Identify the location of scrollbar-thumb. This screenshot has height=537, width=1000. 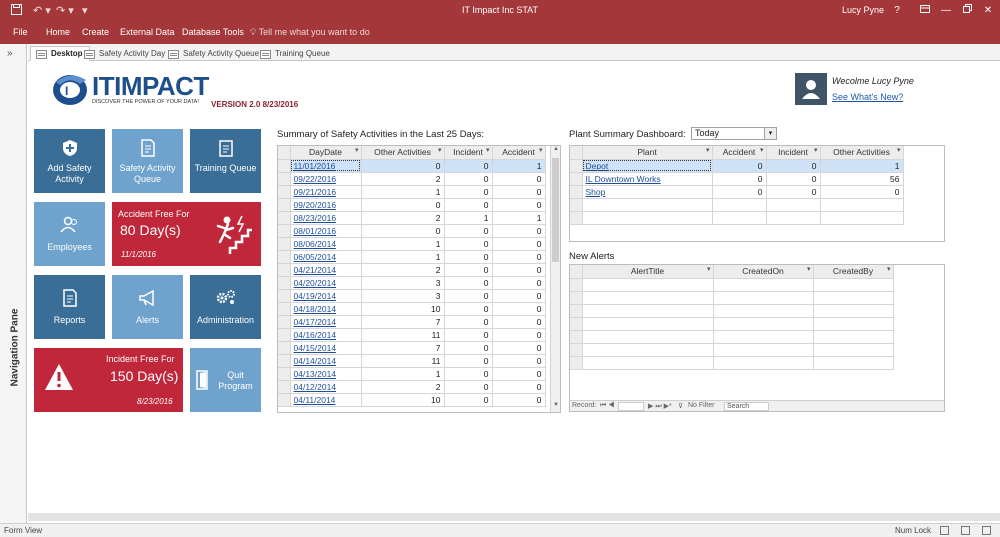
(555, 210).